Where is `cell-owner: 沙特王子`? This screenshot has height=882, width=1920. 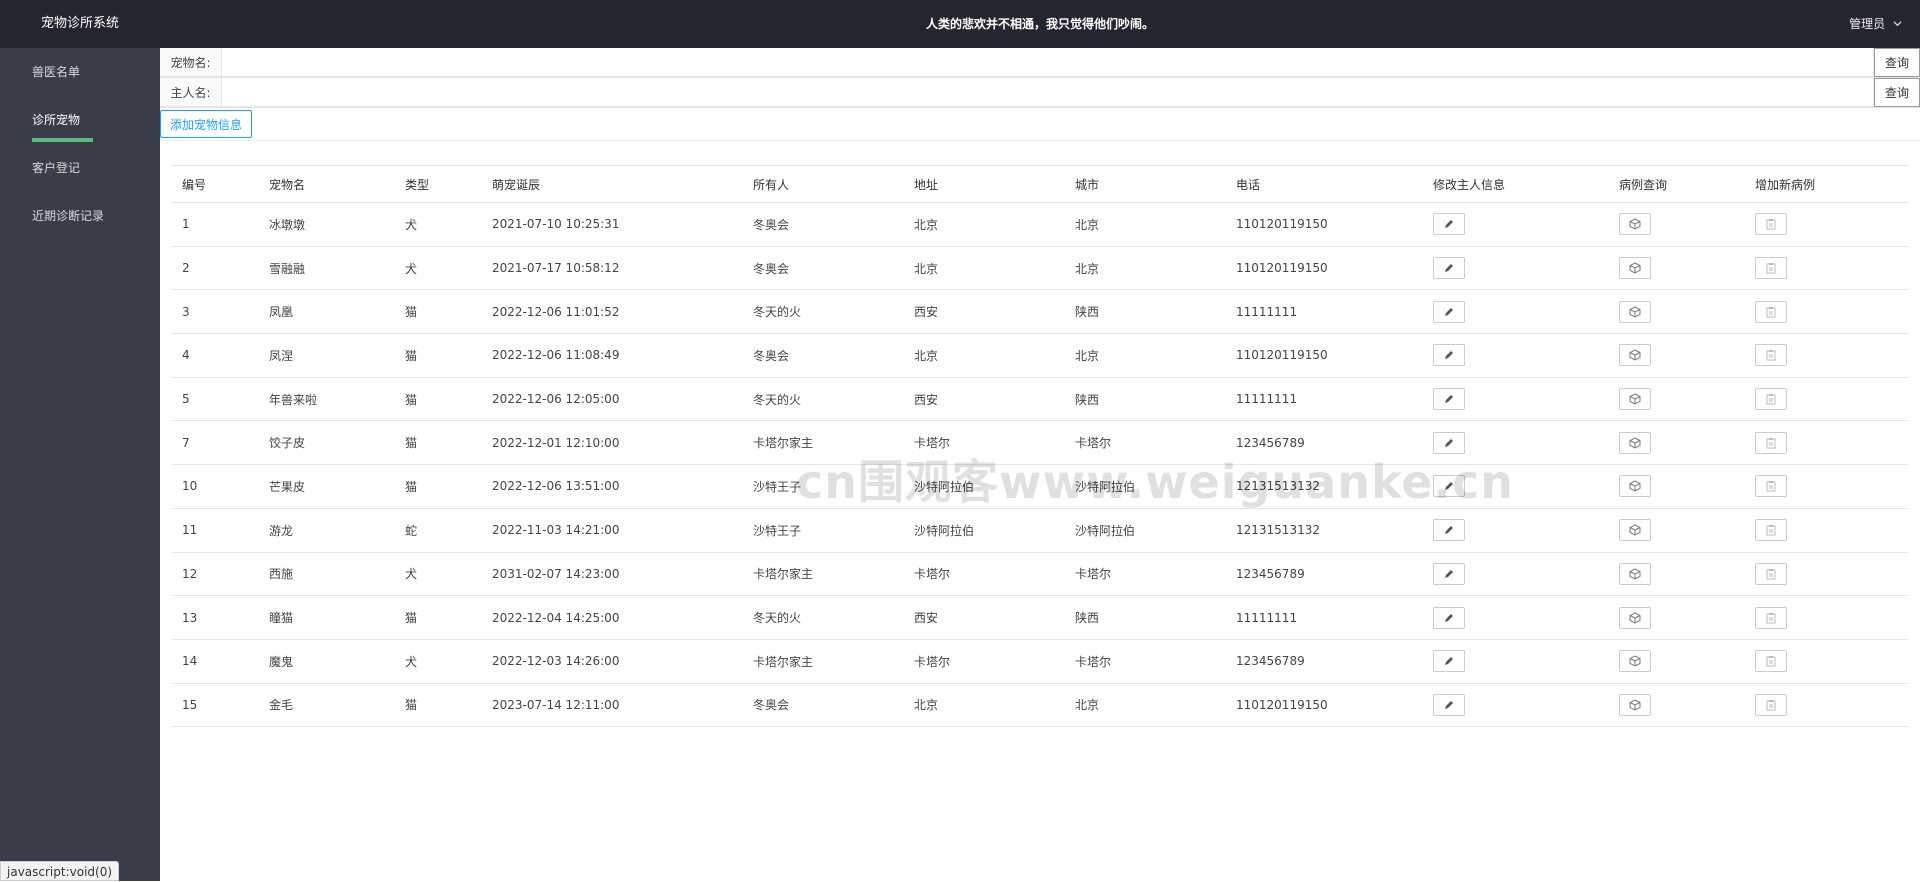
cell-owner: 沙特王子 is located at coordinates (823, 530).